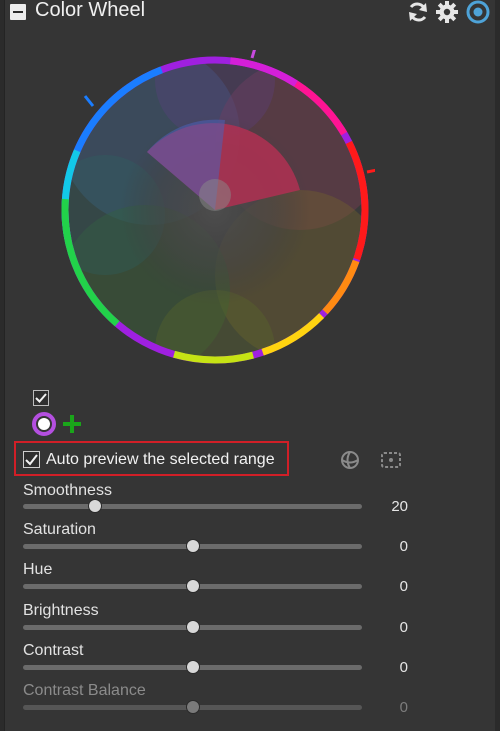 This screenshot has height=731, width=500. I want to click on slider-label: Contrast, so click(53, 650).